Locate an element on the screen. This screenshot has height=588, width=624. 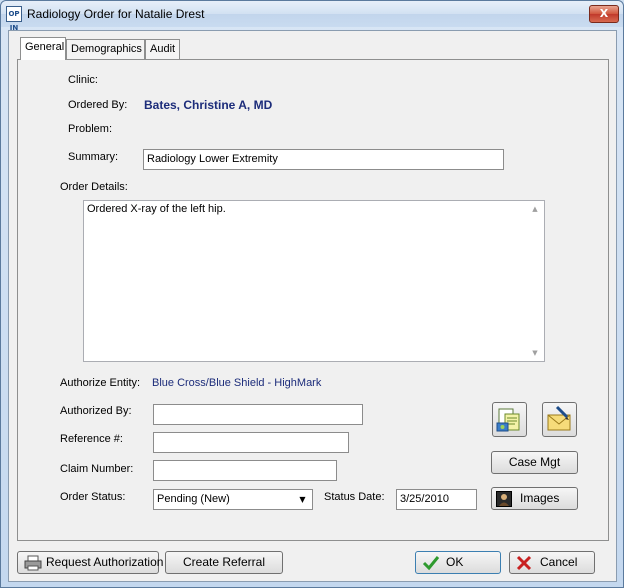
claim-number-label: Claim Number: is located at coordinates (97, 469).